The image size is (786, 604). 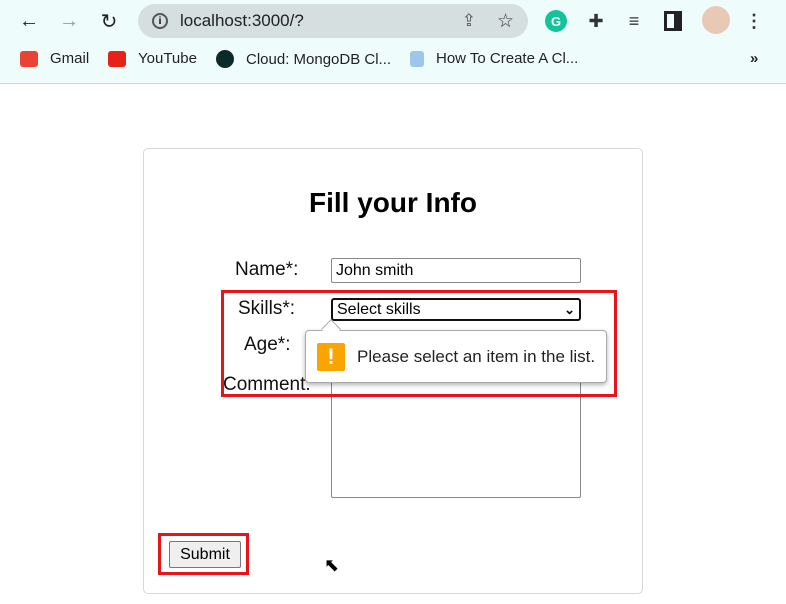 I want to click on forward-icon: →, so click(x=69, y=21).